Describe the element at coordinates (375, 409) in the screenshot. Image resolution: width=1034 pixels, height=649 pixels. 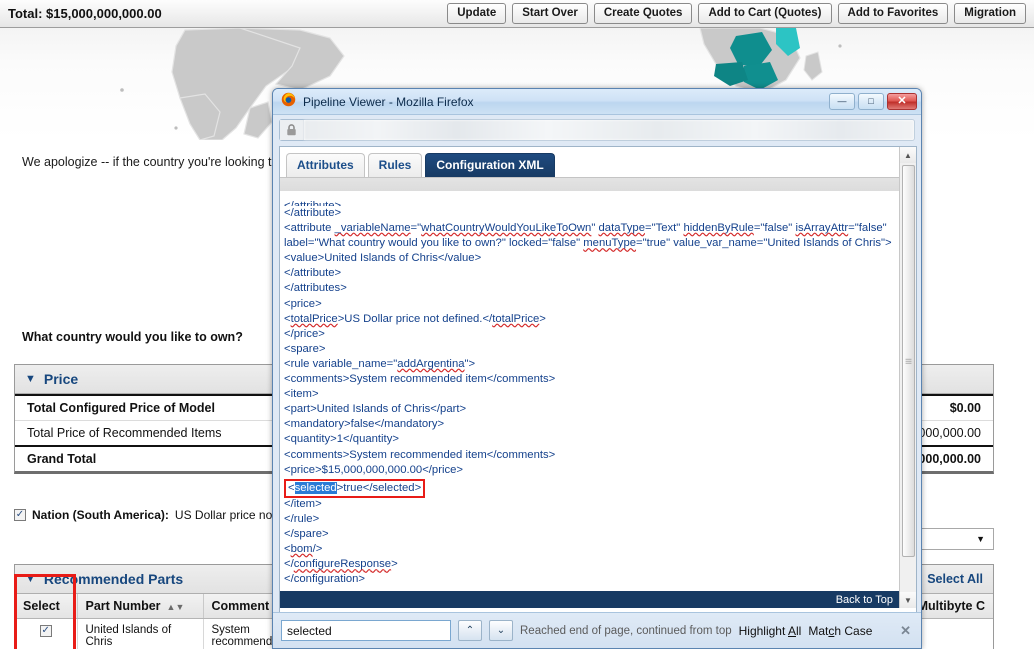
I see `xml-line: <part>United Islands of Chris</part>` at that location.